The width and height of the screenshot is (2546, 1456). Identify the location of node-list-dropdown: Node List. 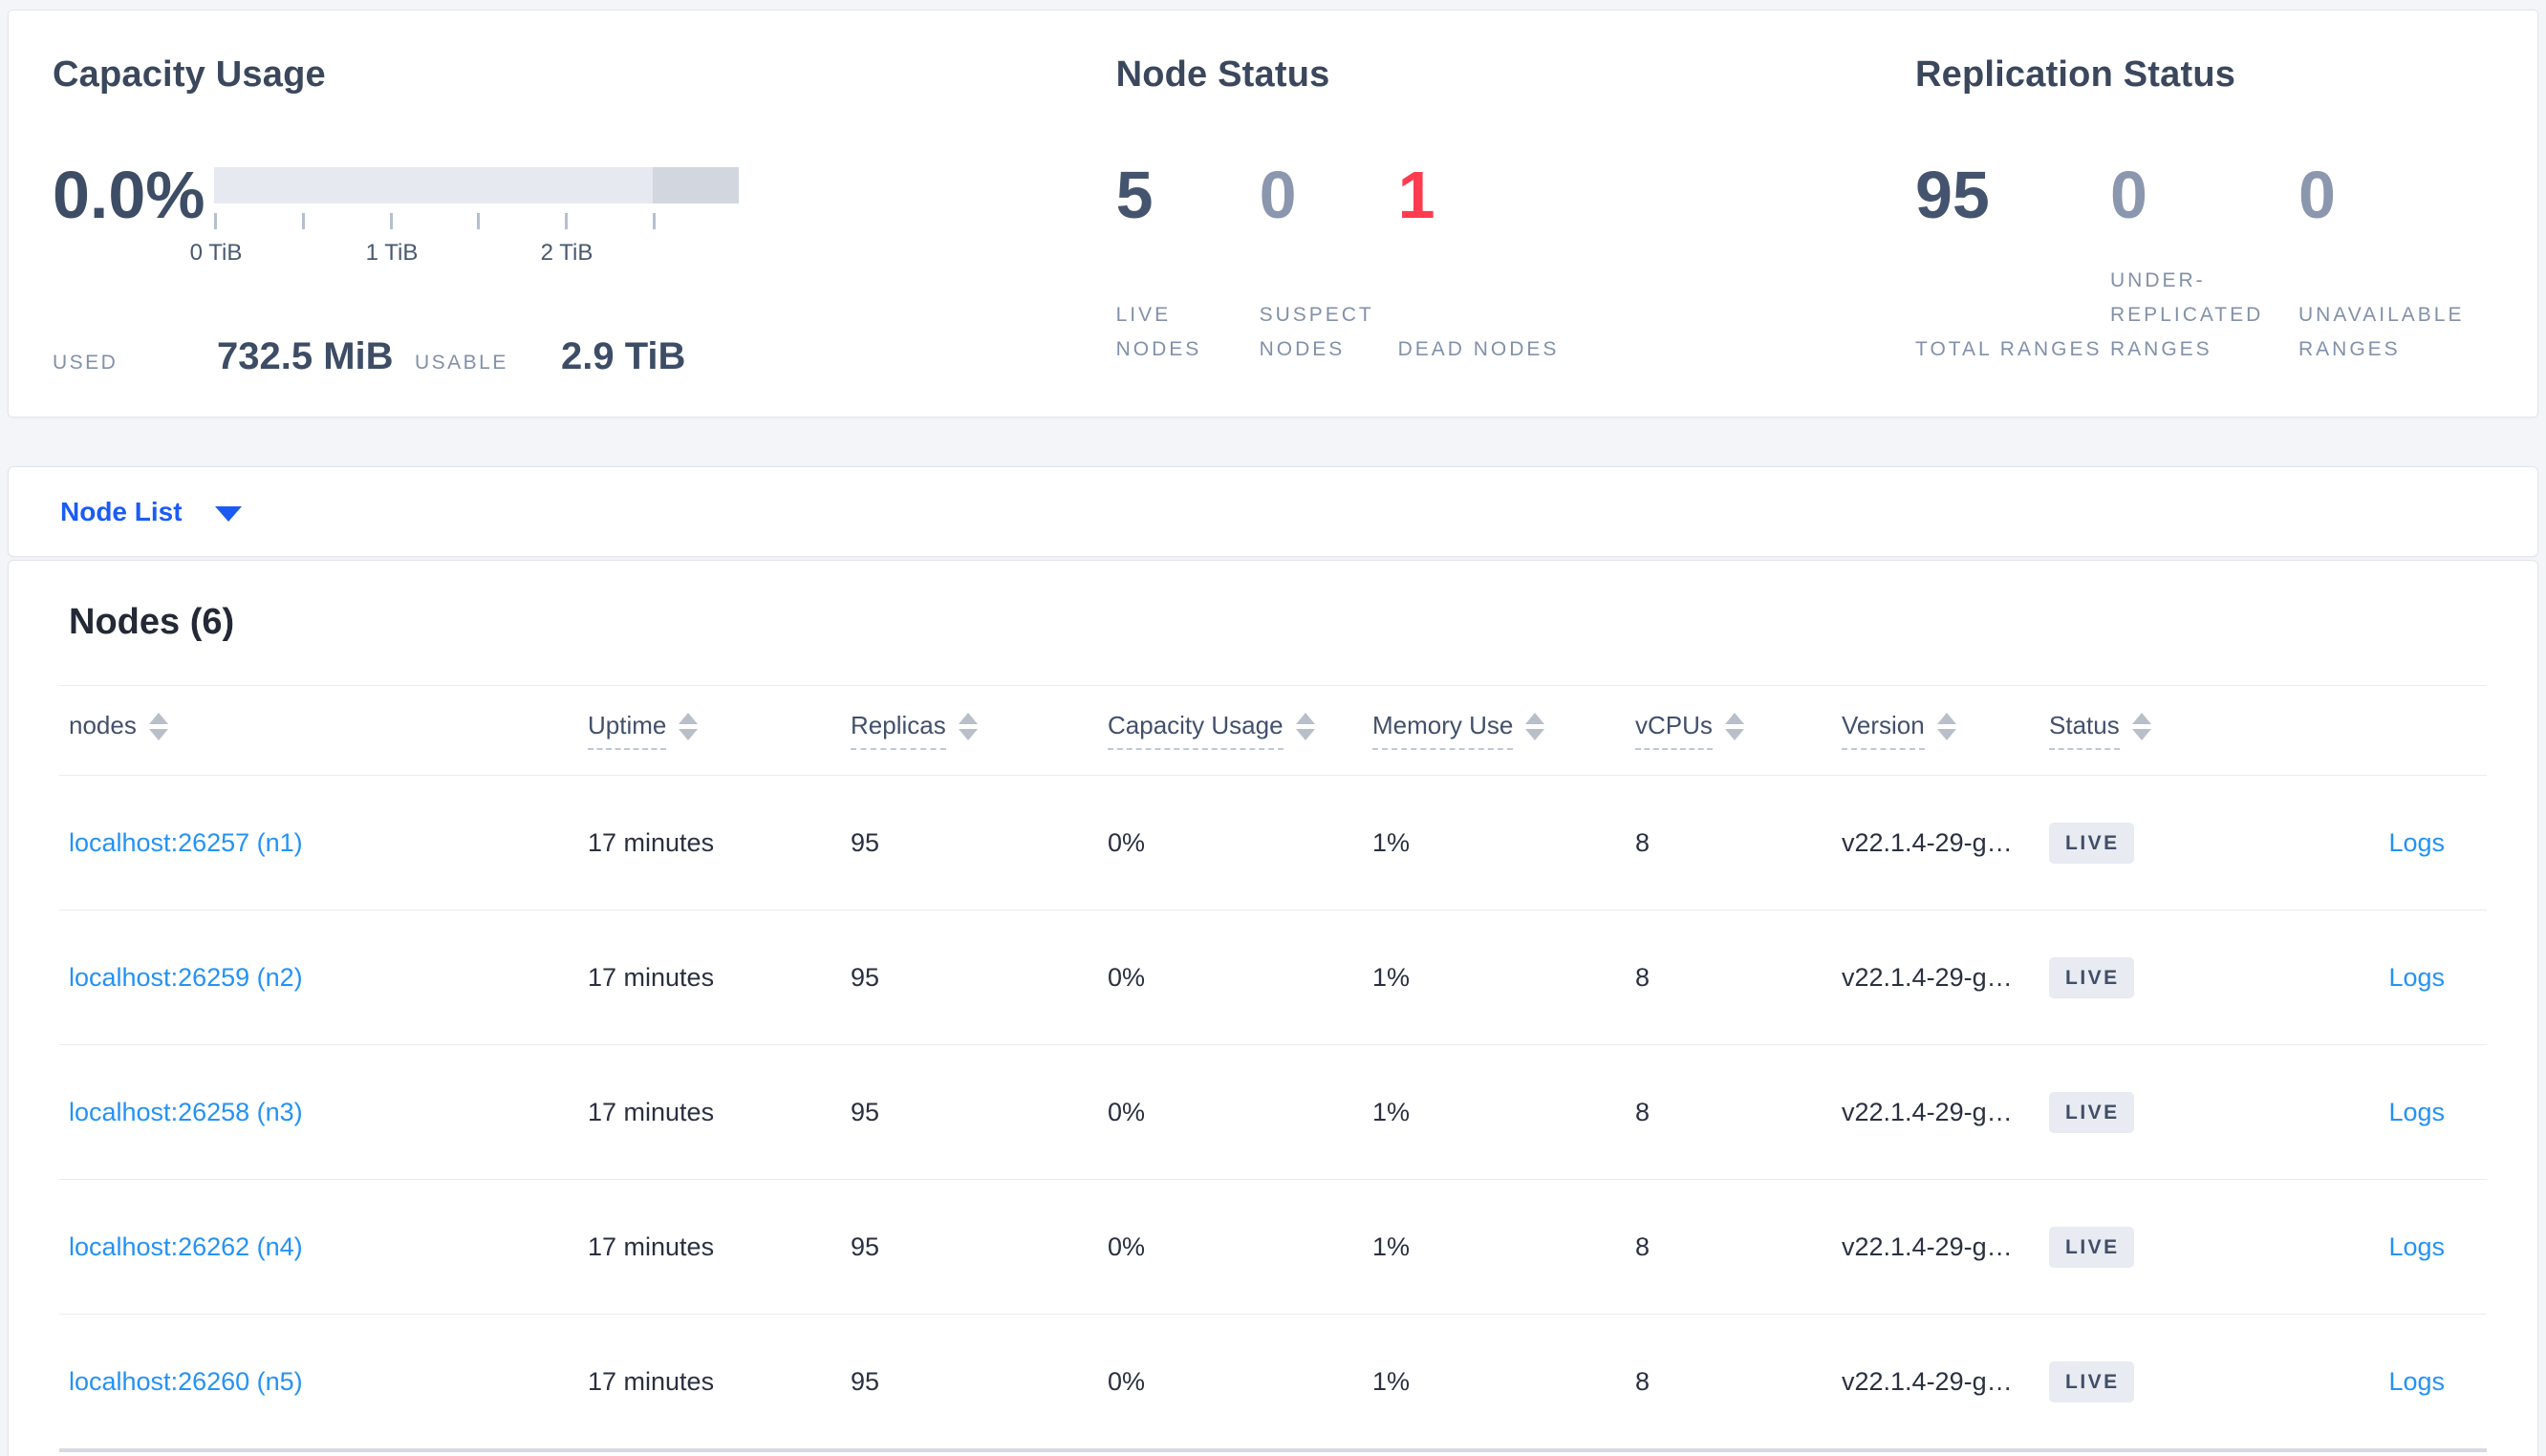
(1273, 512).